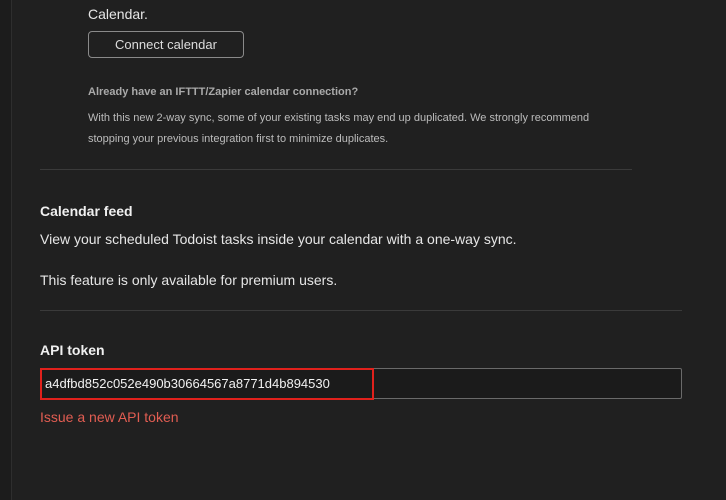 The image size is (726, 500). What do you see at coordinates (118, 14) in the screenshot?
I see `calendar-sync-description-end: Calendar.` at bounding box center [118, 14].